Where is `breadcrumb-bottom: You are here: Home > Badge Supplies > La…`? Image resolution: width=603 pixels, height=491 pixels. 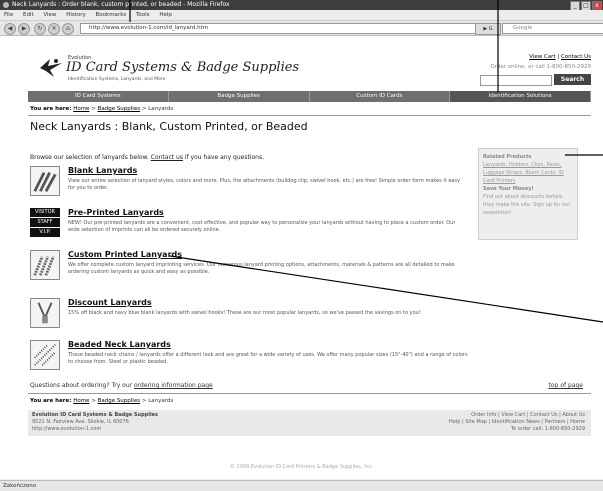
breadcrumb-bottom: You are here: Home > Badge Supplies > La… is located at coordinates (101, 401).